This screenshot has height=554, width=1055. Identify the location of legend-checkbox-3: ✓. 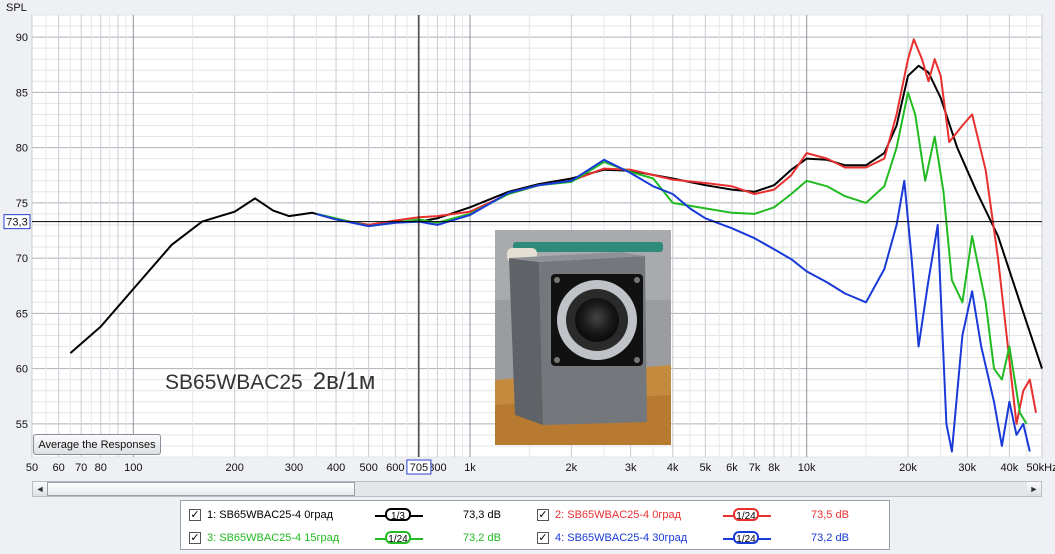
(195, 538).